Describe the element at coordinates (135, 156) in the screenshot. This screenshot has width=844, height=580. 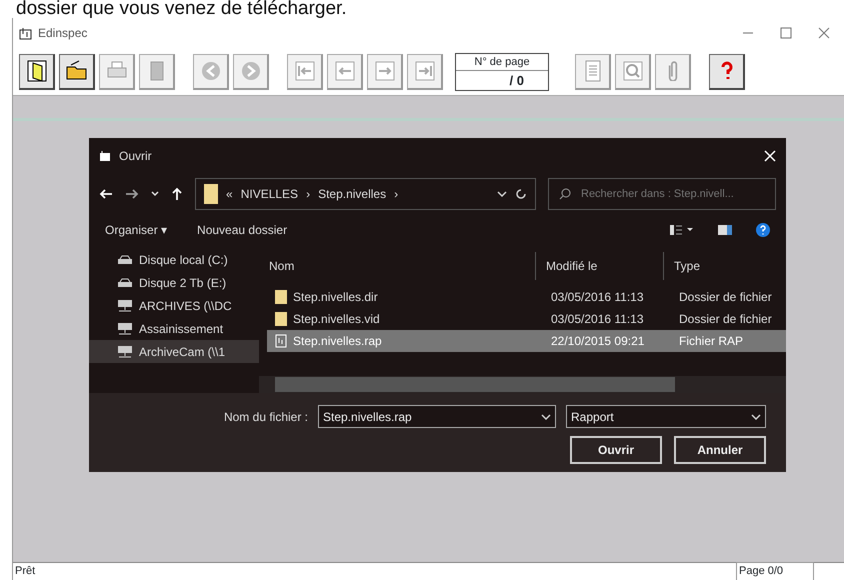
I see `dialog-title: Ouvrir` at that location.